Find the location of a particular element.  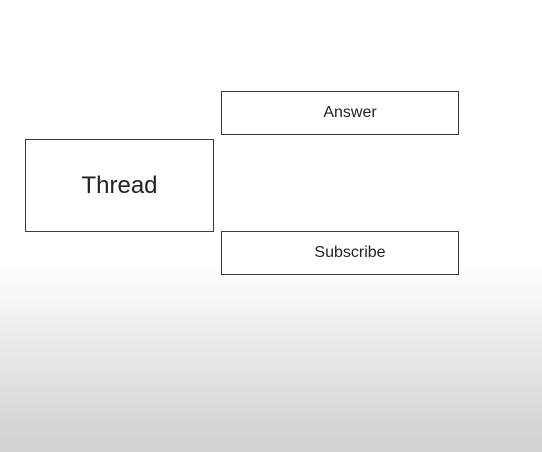

answer-node: Answer is located at coordinates (340, 113).